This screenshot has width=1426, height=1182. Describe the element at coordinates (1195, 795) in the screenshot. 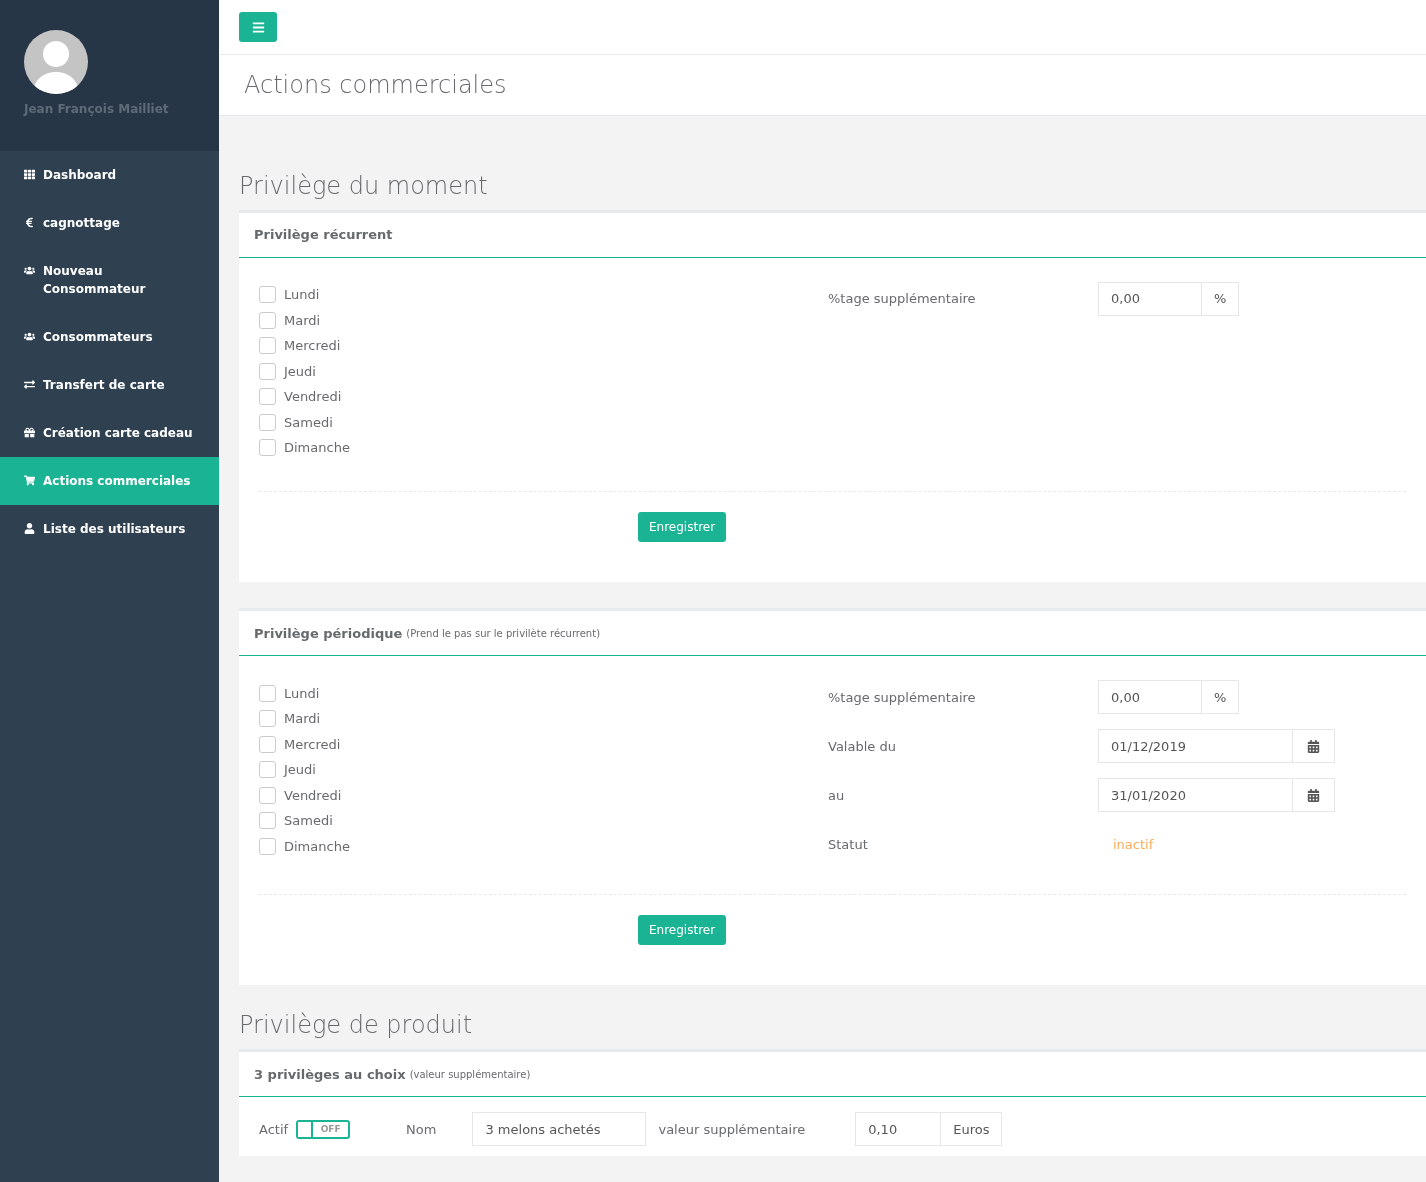

I see `date-input: 31/01/2020` at that location.